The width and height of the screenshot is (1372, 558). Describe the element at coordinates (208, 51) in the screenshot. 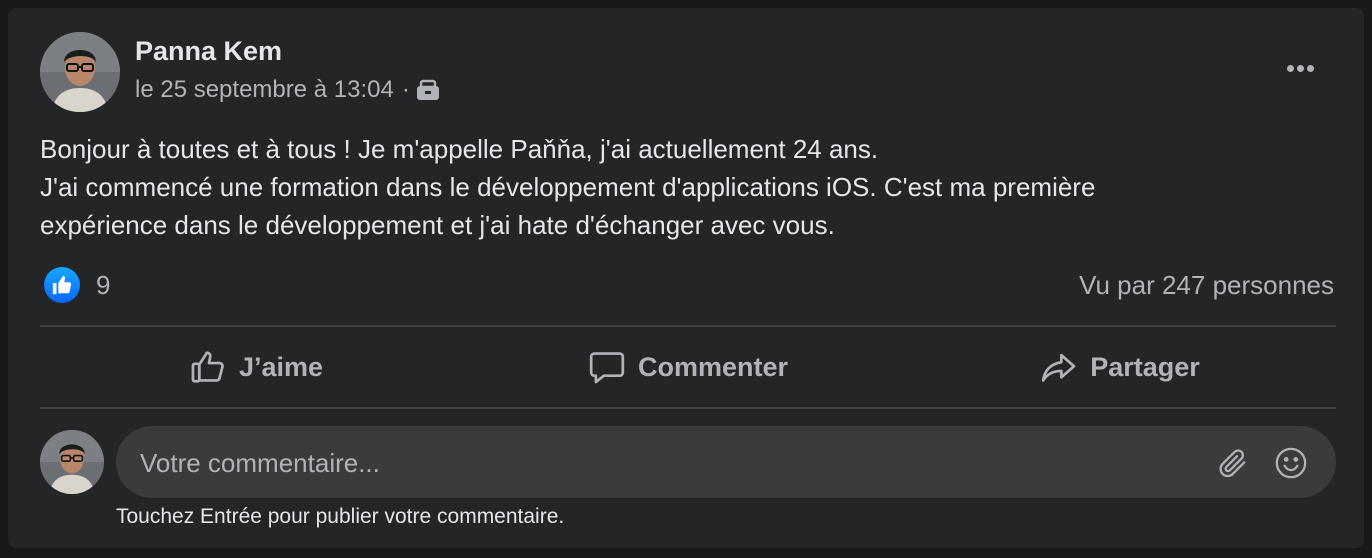

I see `author-name: Panna Kem` at that location.